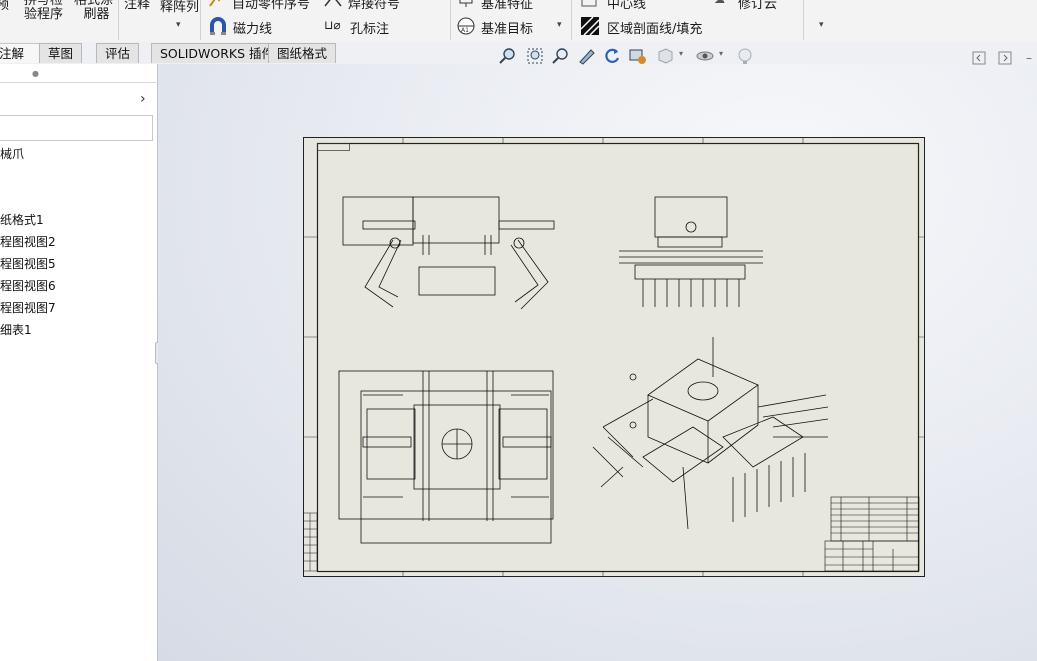 The width and height of the screenshot is (1037, 661). Describe the element at coordinates (44, 14) in the screenshot. I see `spell-checker-label-2: 验程序` at that location.